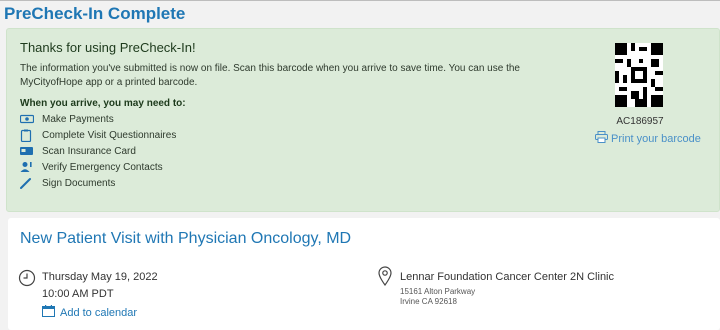 This screenshot has height=330, width=720. Describe the element at coordinates (27, 278) in the screenshot. I see `clock-icon` at that location.